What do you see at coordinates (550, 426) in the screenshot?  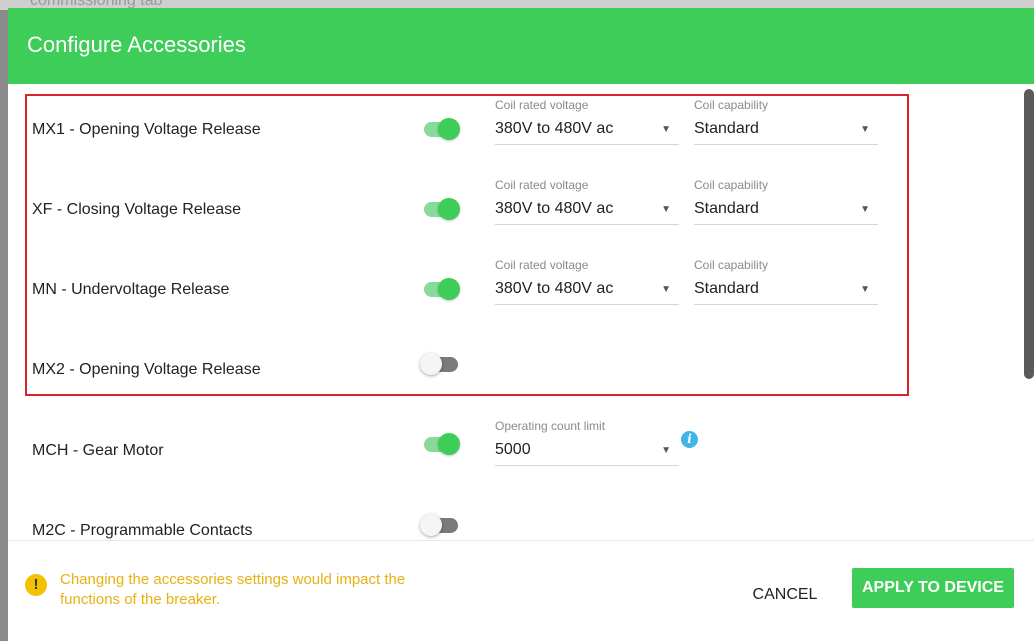 I see `select-label: Operating count limit` at bounding box center [550, 426].